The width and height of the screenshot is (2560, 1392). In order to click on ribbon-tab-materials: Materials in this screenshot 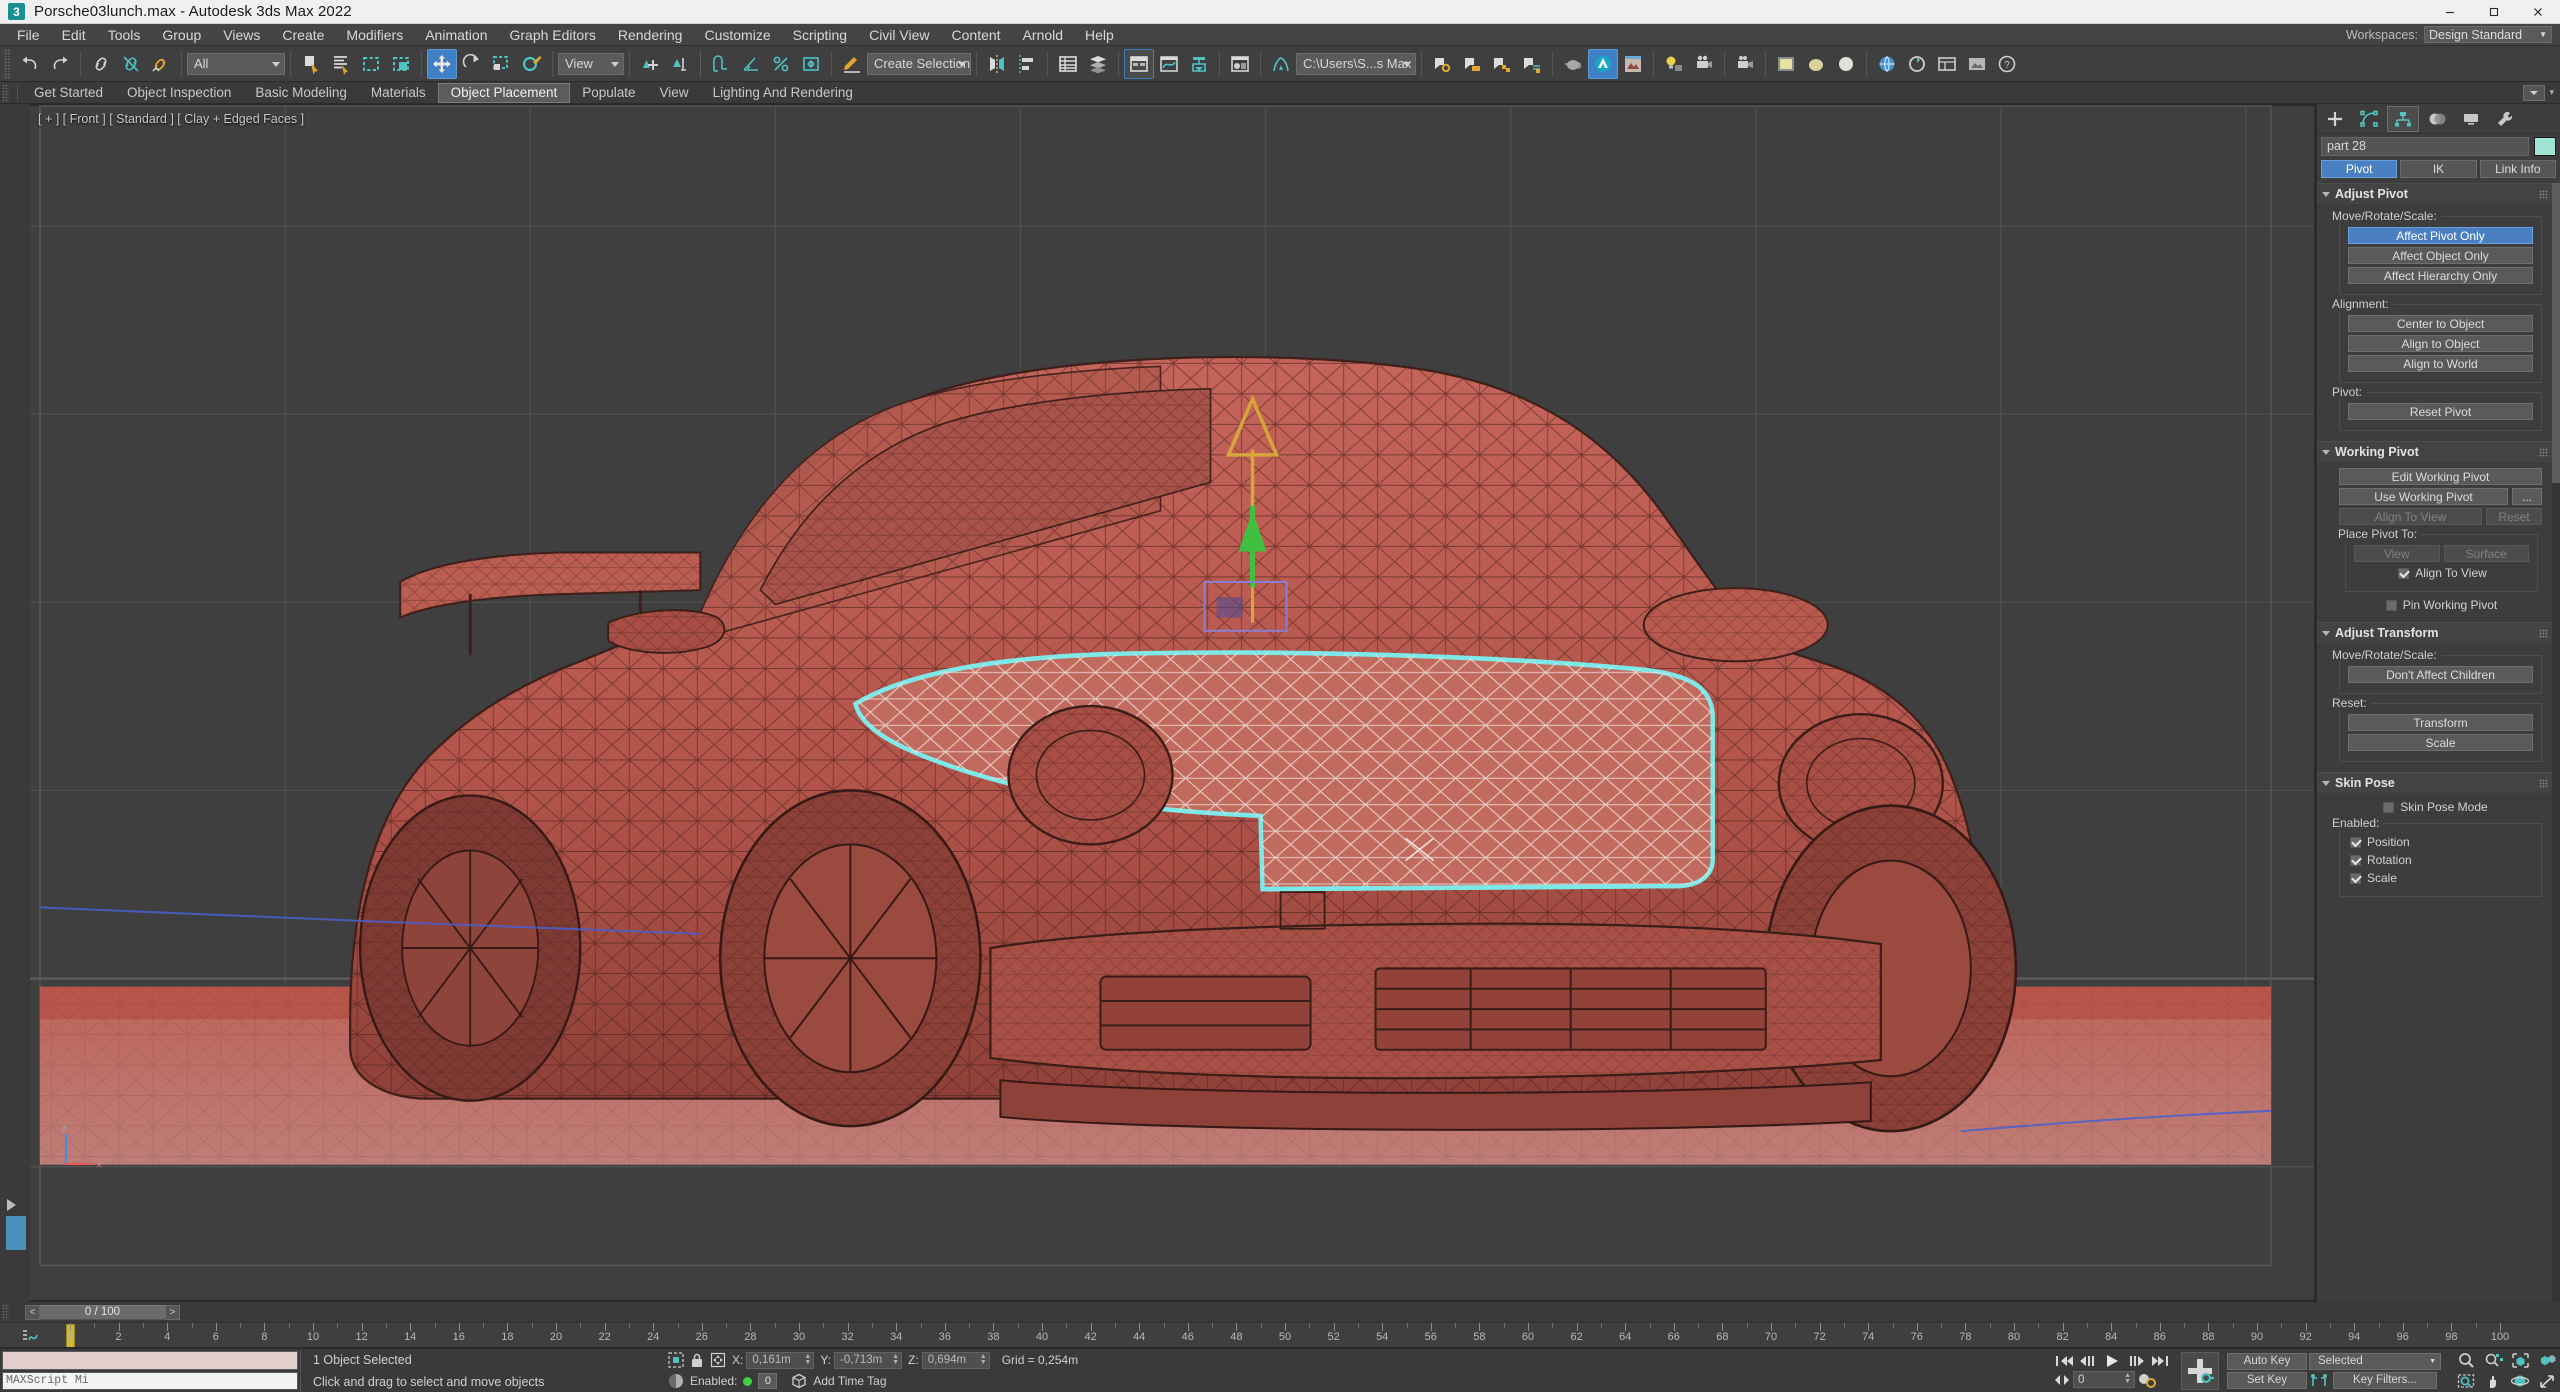, I will do `click(398, 93)`.